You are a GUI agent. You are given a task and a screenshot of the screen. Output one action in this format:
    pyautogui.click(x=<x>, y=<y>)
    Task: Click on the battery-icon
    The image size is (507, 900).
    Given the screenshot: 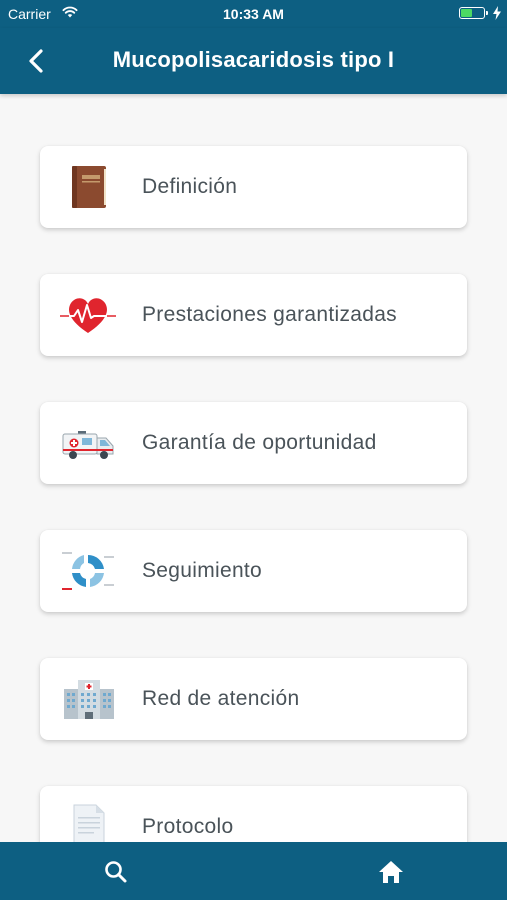 What is the action you would take?
    pyautogui.click(x=473, y=13)
    